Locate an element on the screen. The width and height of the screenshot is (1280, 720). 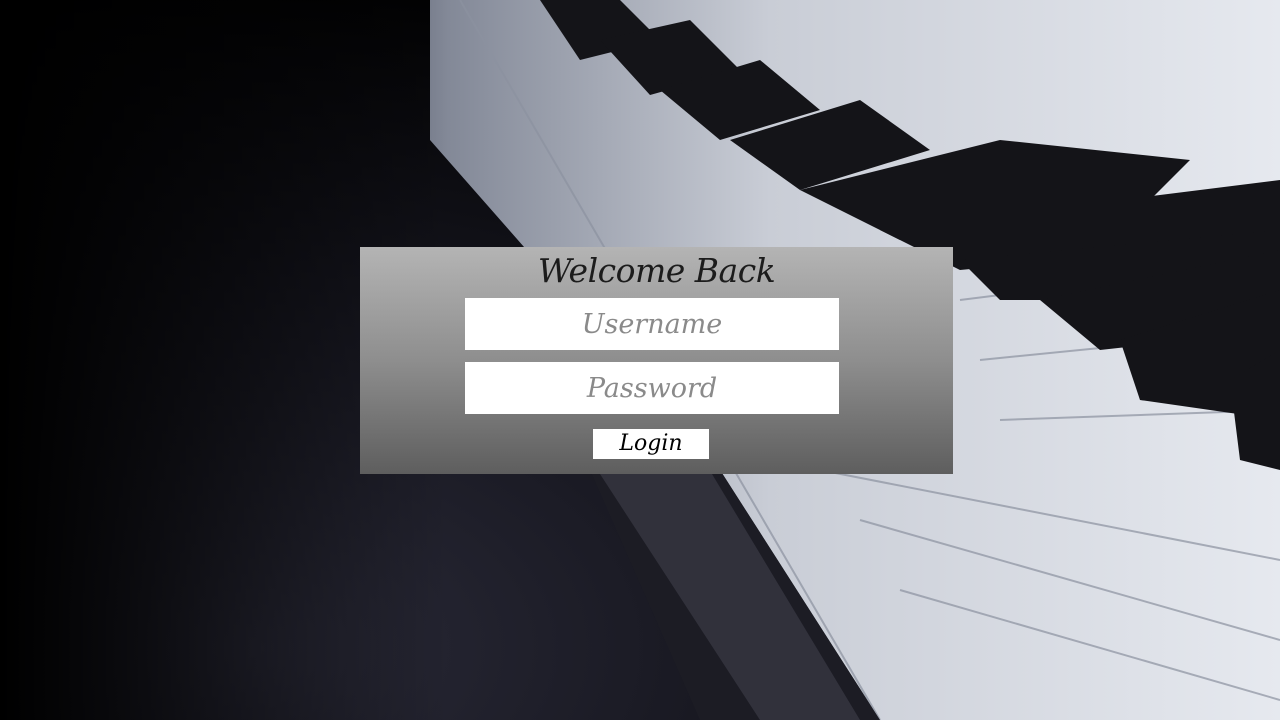
login-panel: Welcome Back Login is located at coordinates (656, 360).